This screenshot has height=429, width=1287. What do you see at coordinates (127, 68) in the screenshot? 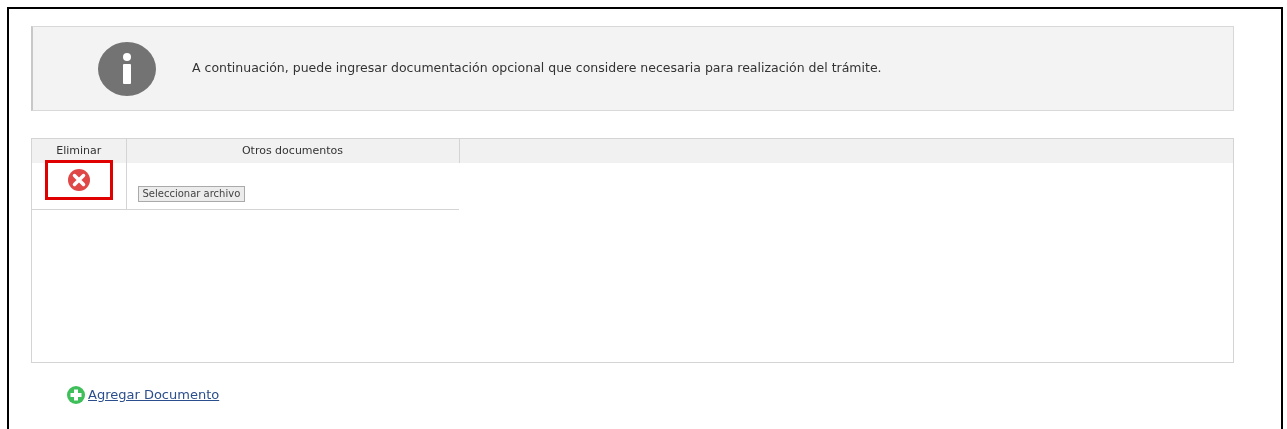
I see `info-icon` at bounding box center [127, 68].